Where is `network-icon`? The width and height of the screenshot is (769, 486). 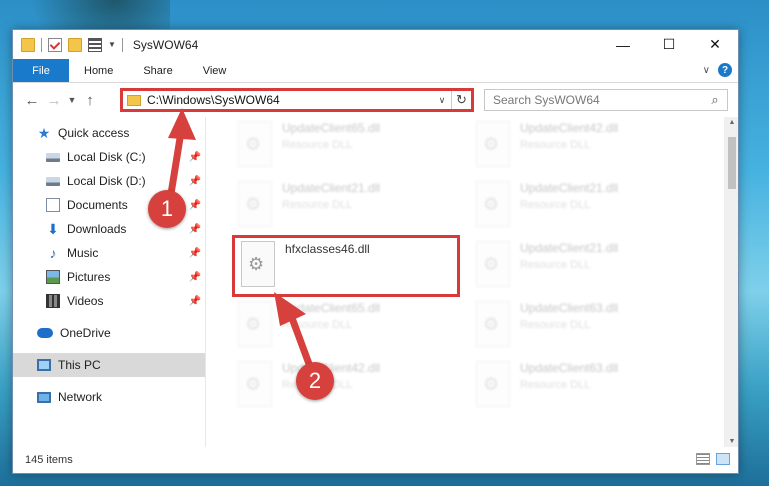
network-icon is located at coordinates (44, 397).